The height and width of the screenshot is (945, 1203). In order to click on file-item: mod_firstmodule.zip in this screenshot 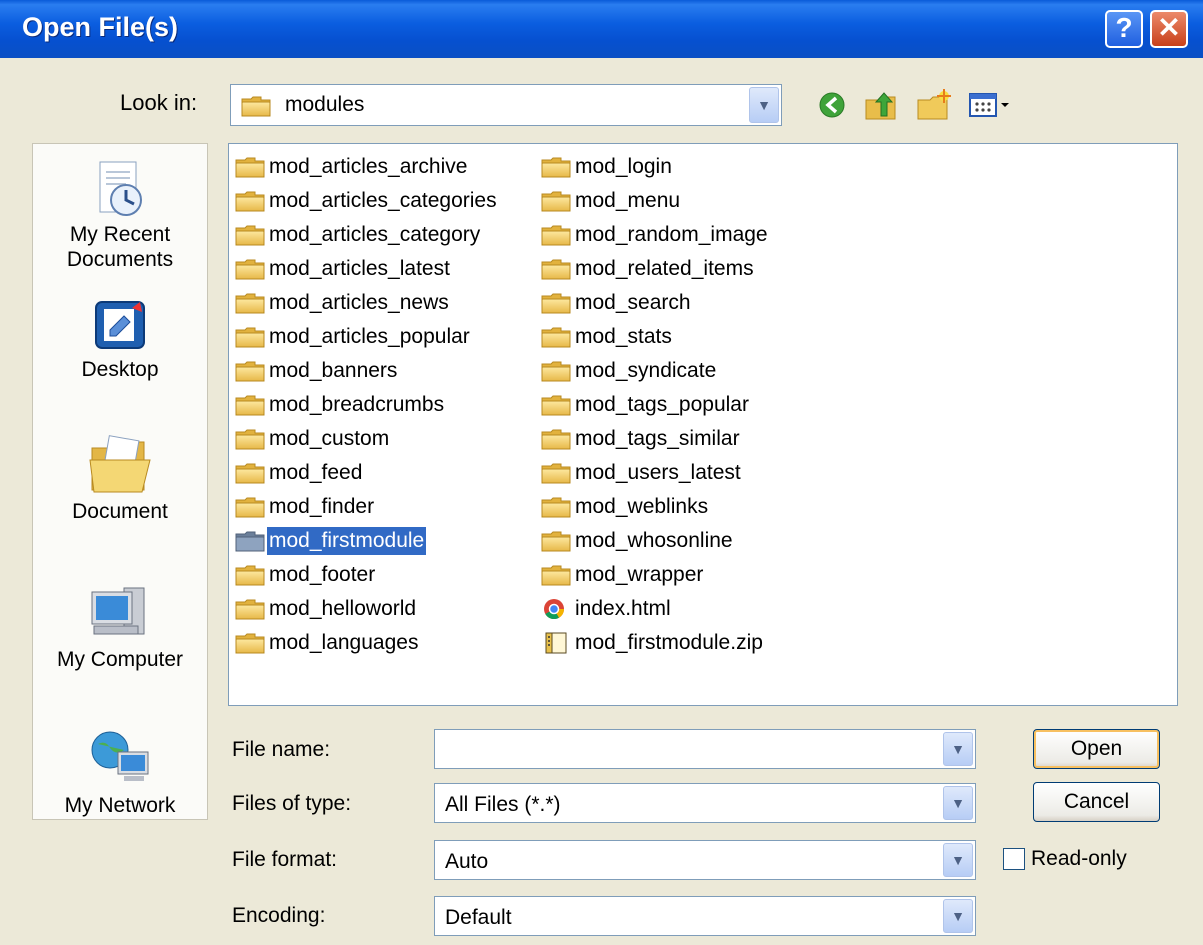, I will do `click(655, 643)`.